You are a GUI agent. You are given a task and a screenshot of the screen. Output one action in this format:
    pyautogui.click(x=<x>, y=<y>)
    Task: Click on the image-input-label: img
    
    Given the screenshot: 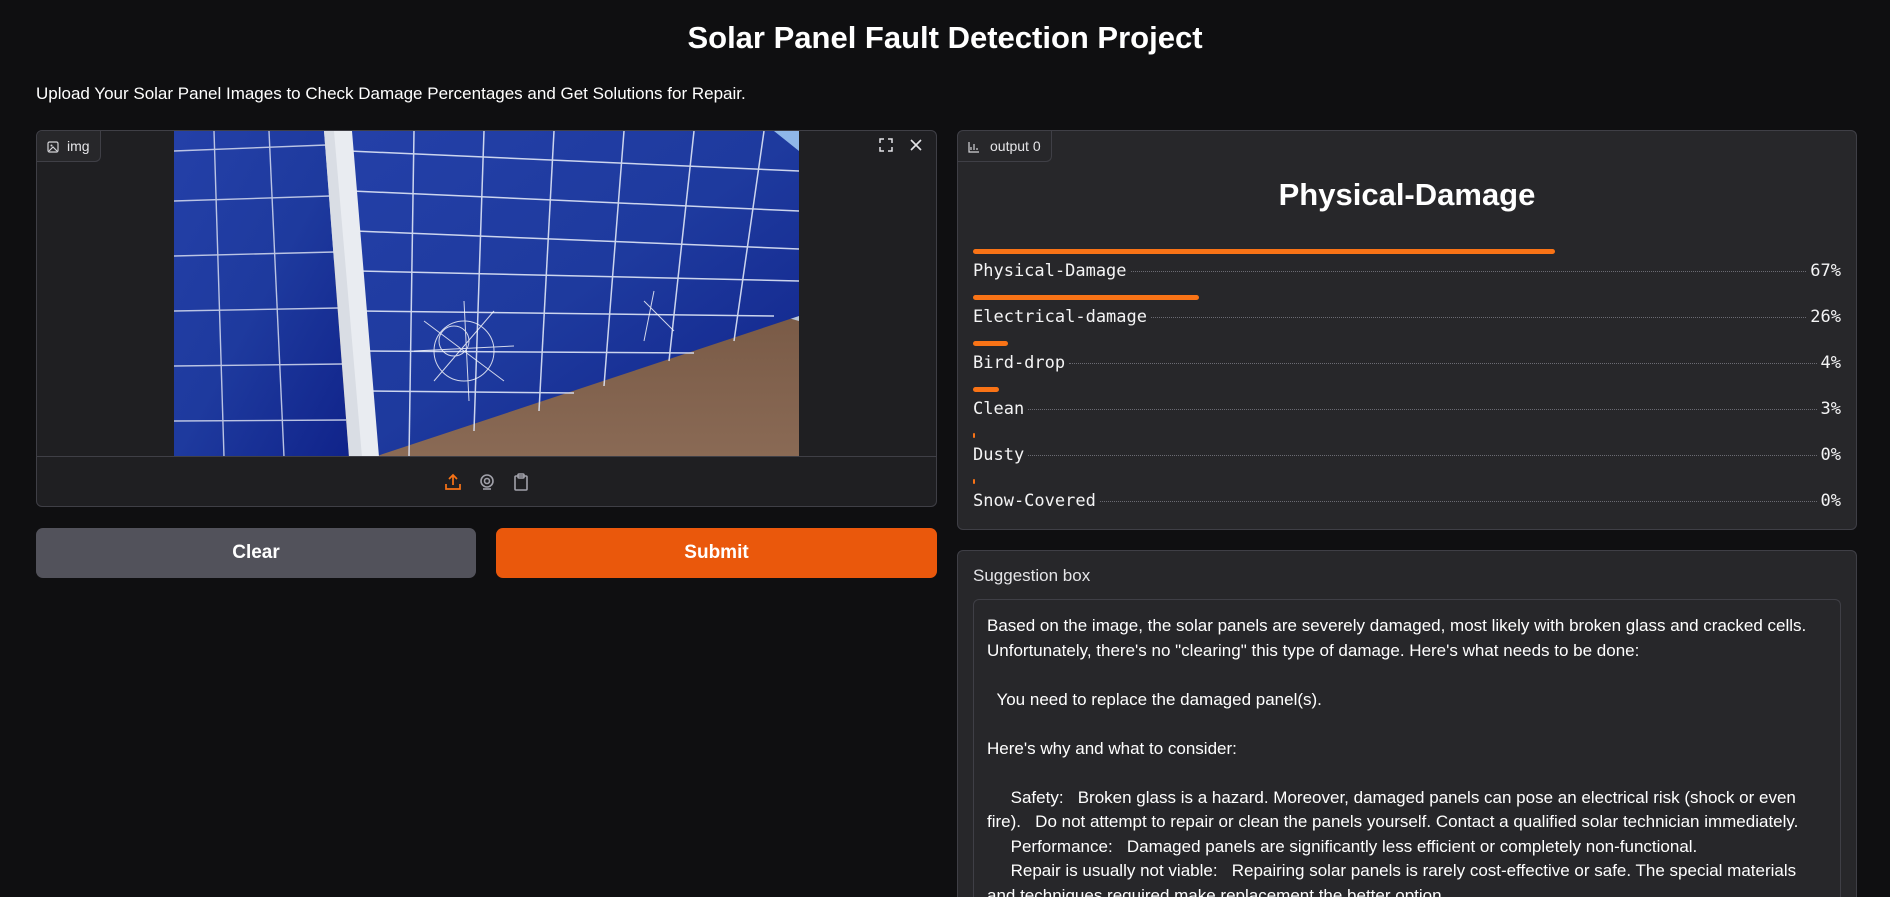 What is the action you would take?
    pyautogui.click(x=69, y=146)
    